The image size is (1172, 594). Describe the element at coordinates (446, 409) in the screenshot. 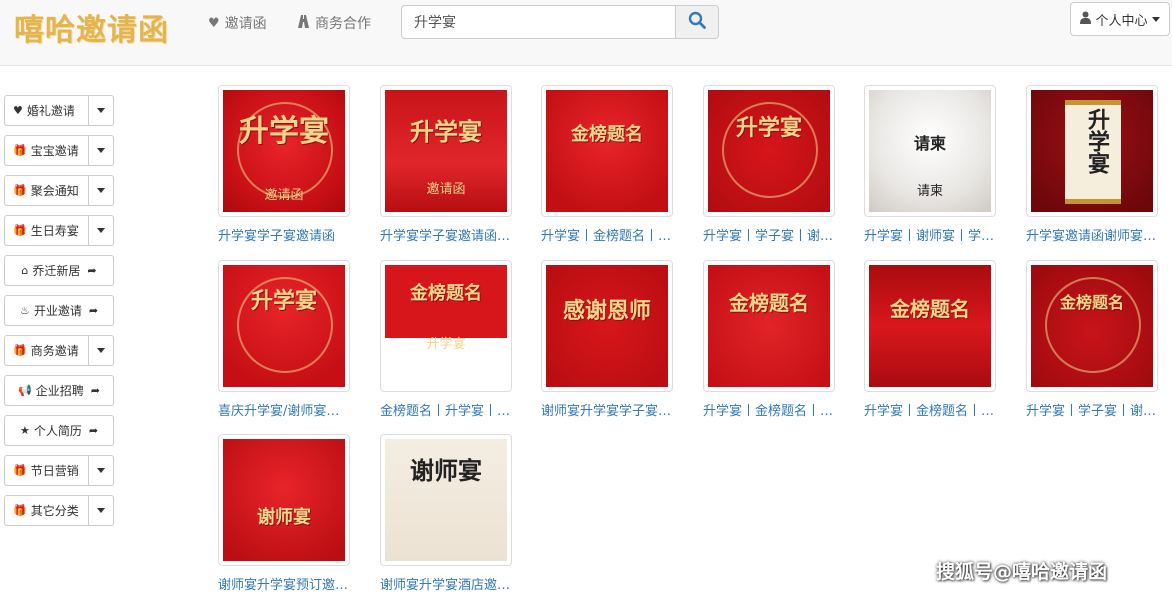

I see `template-title-link: 金榜题名丨升学宴丨谢师宴` at that location.